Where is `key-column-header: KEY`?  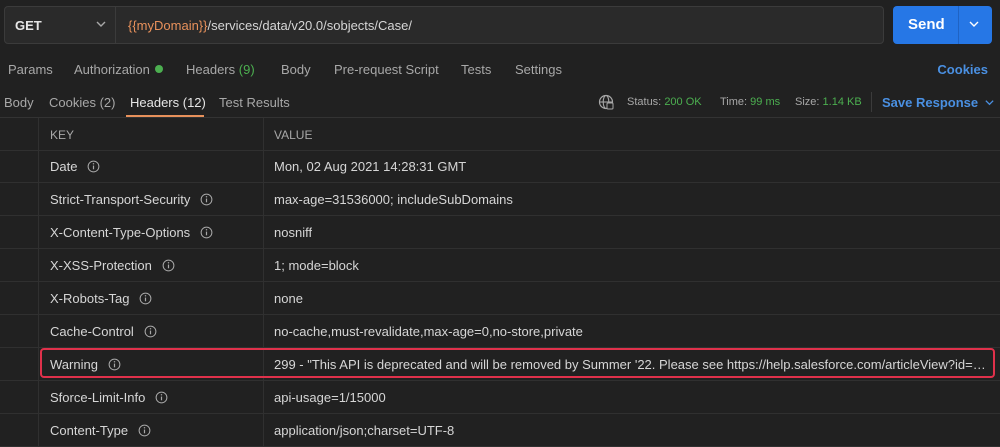 key-column-header: KEY is located at coordinates (62, 135).